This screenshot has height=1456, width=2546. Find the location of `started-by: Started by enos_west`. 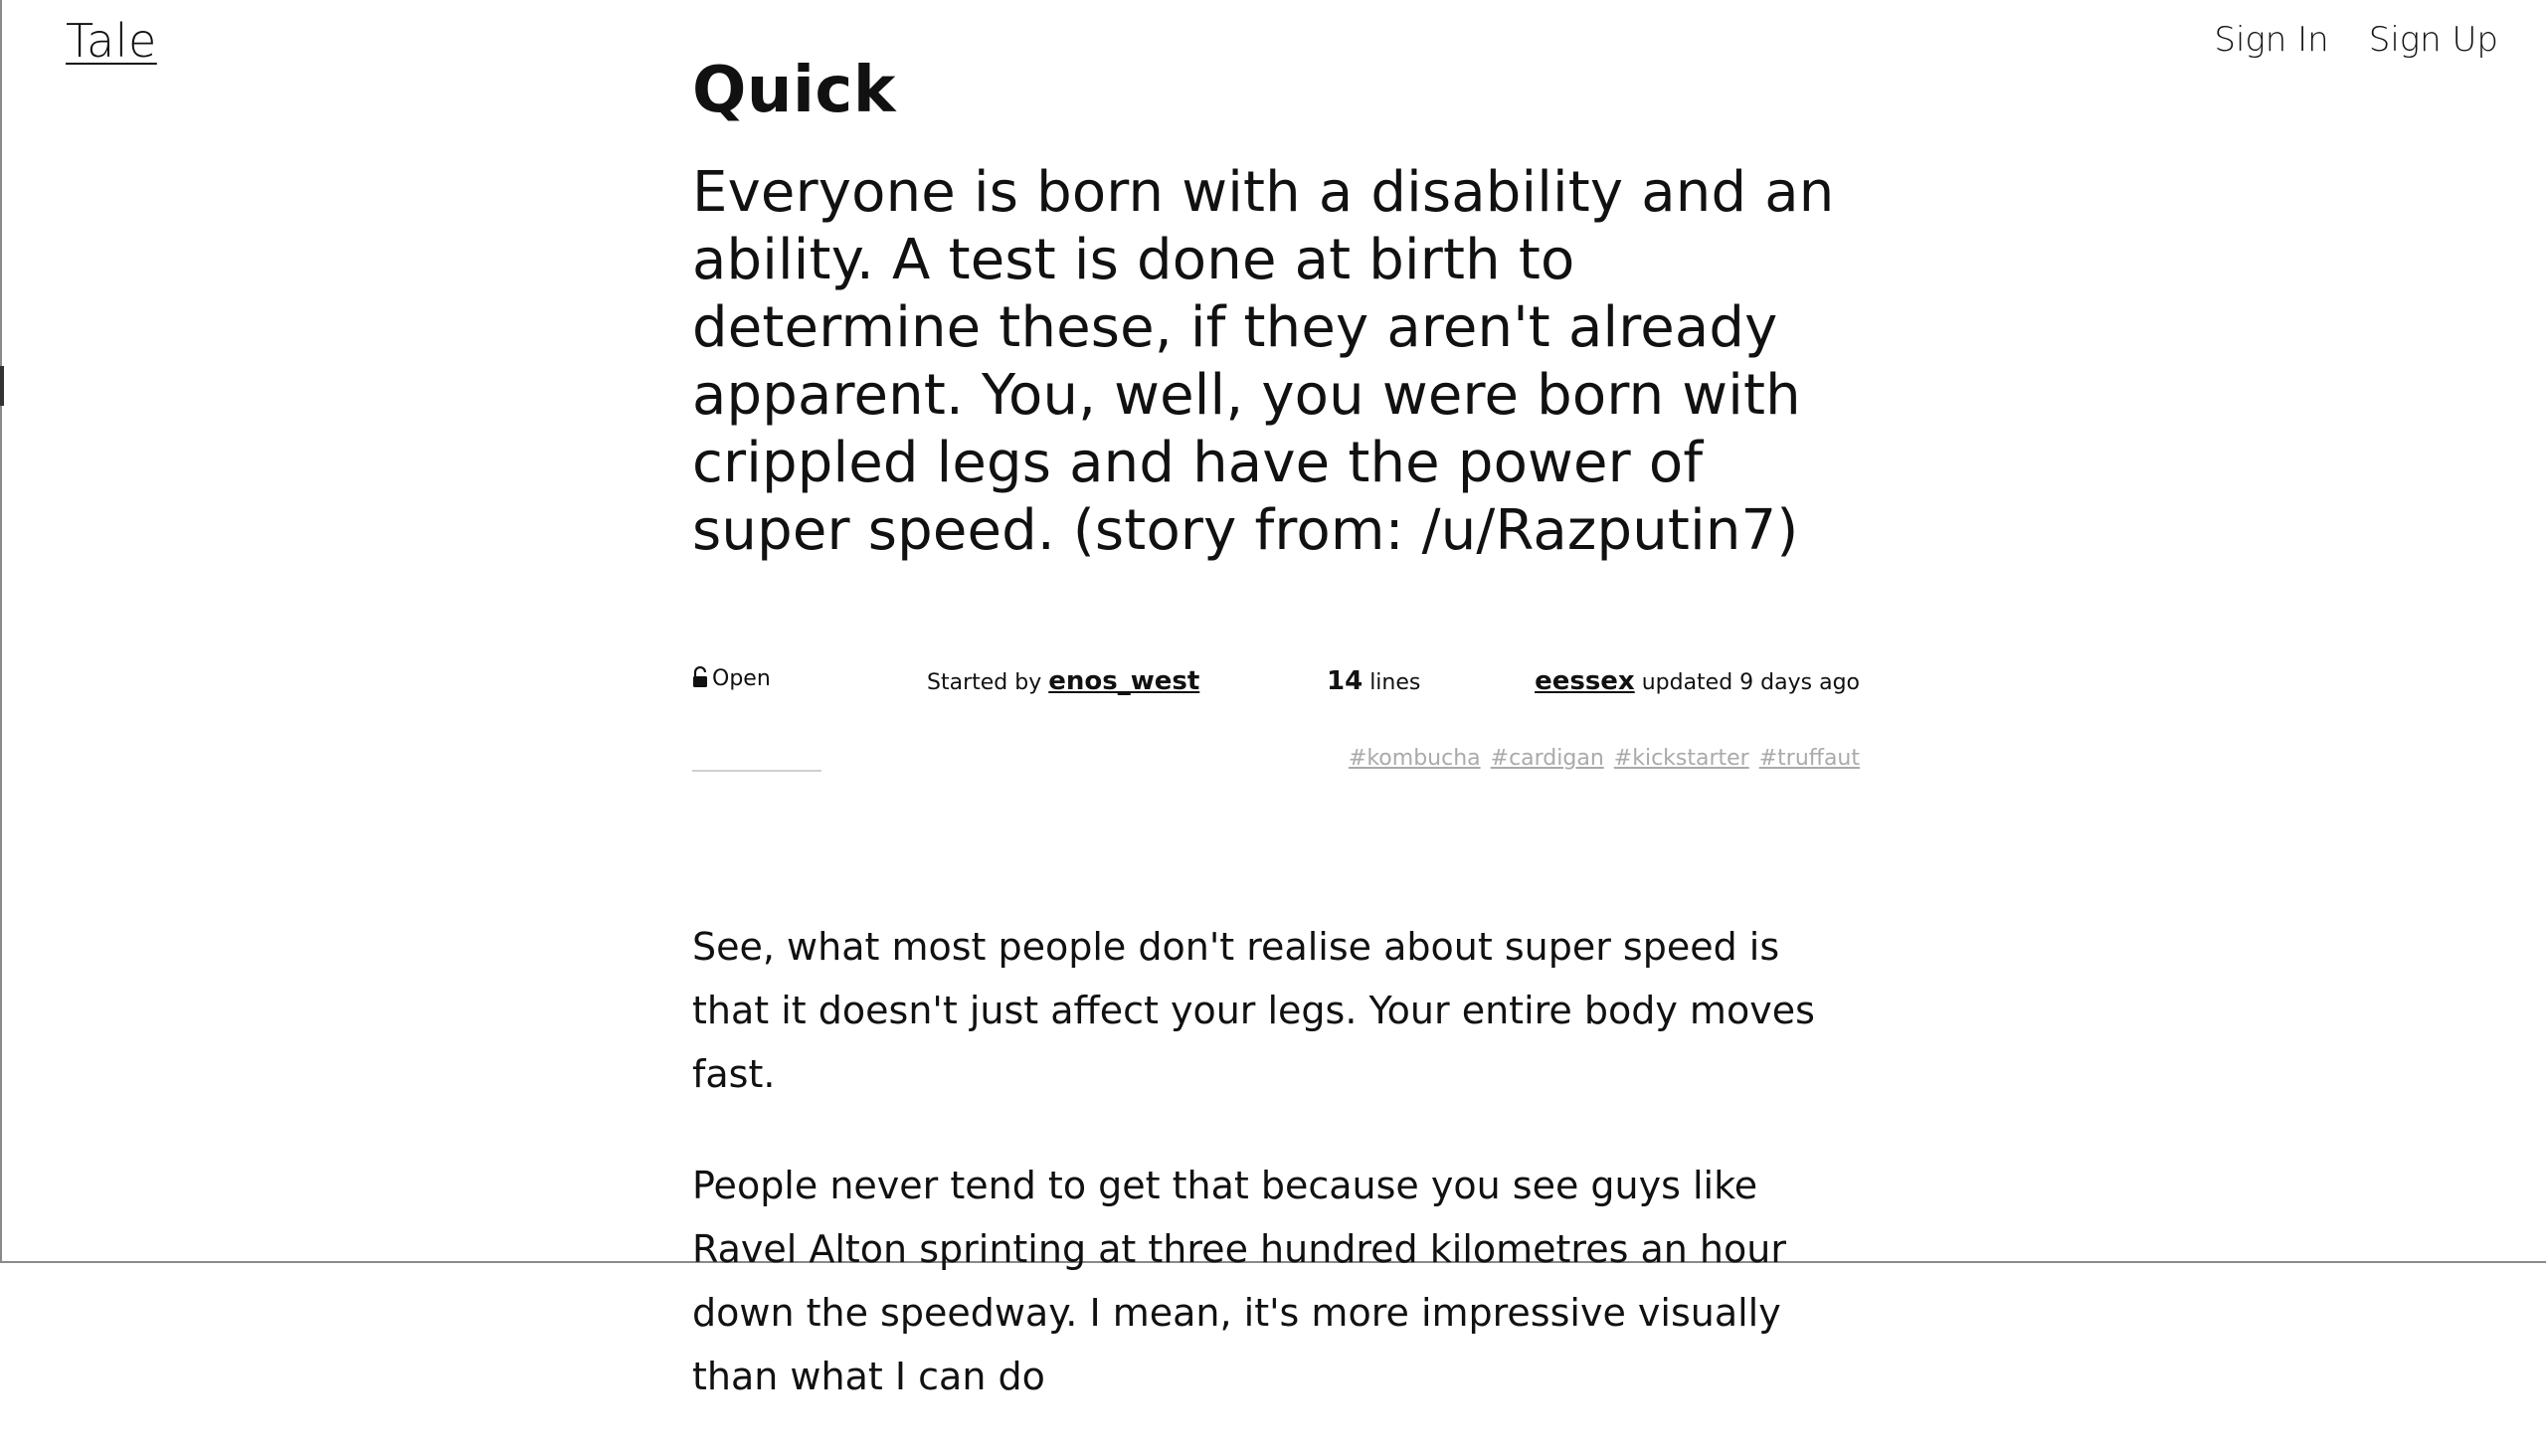

started-by: Started by enos_west is located at coordinates (1063, 681).